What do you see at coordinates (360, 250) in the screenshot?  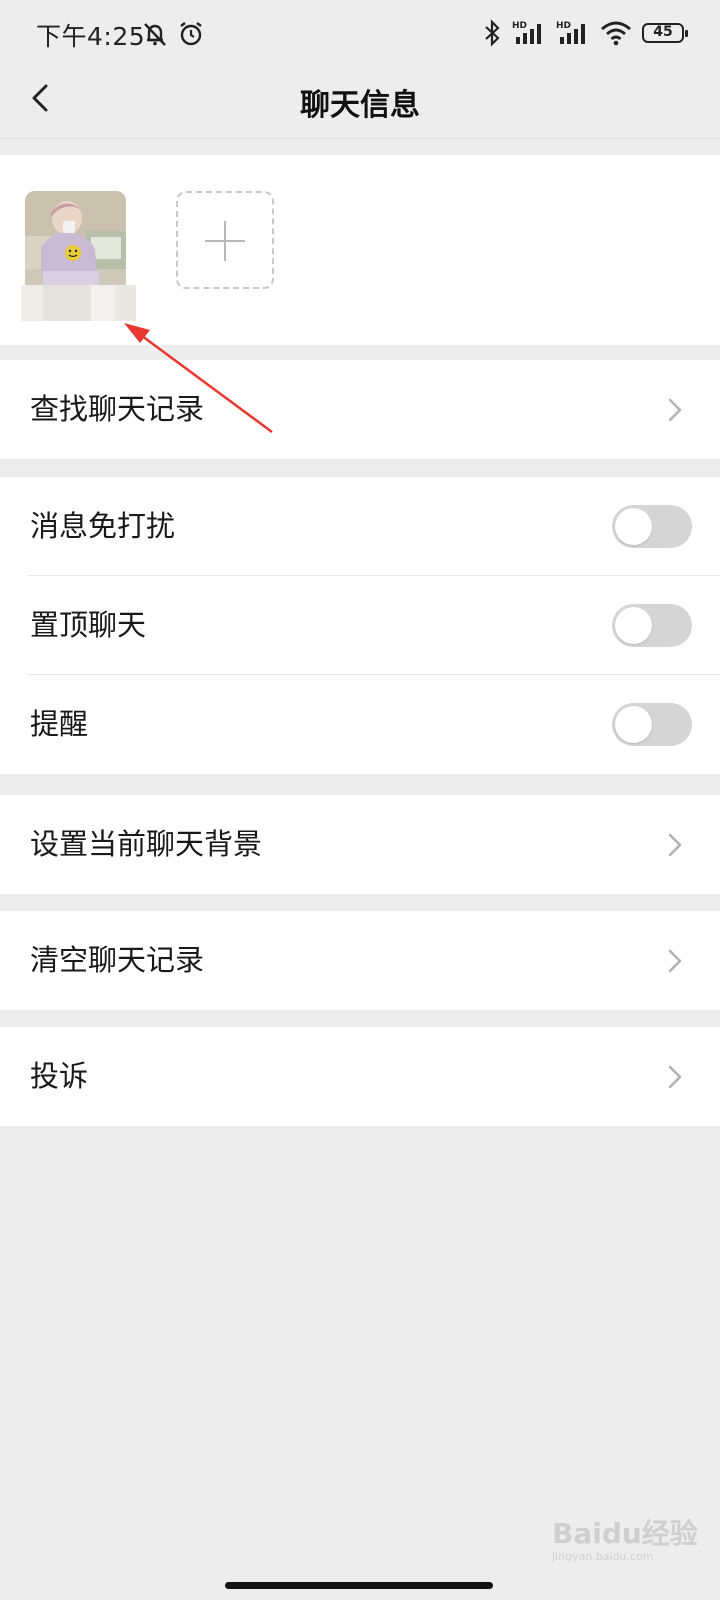 I see `members-panel` at bounding box center [360, 250].